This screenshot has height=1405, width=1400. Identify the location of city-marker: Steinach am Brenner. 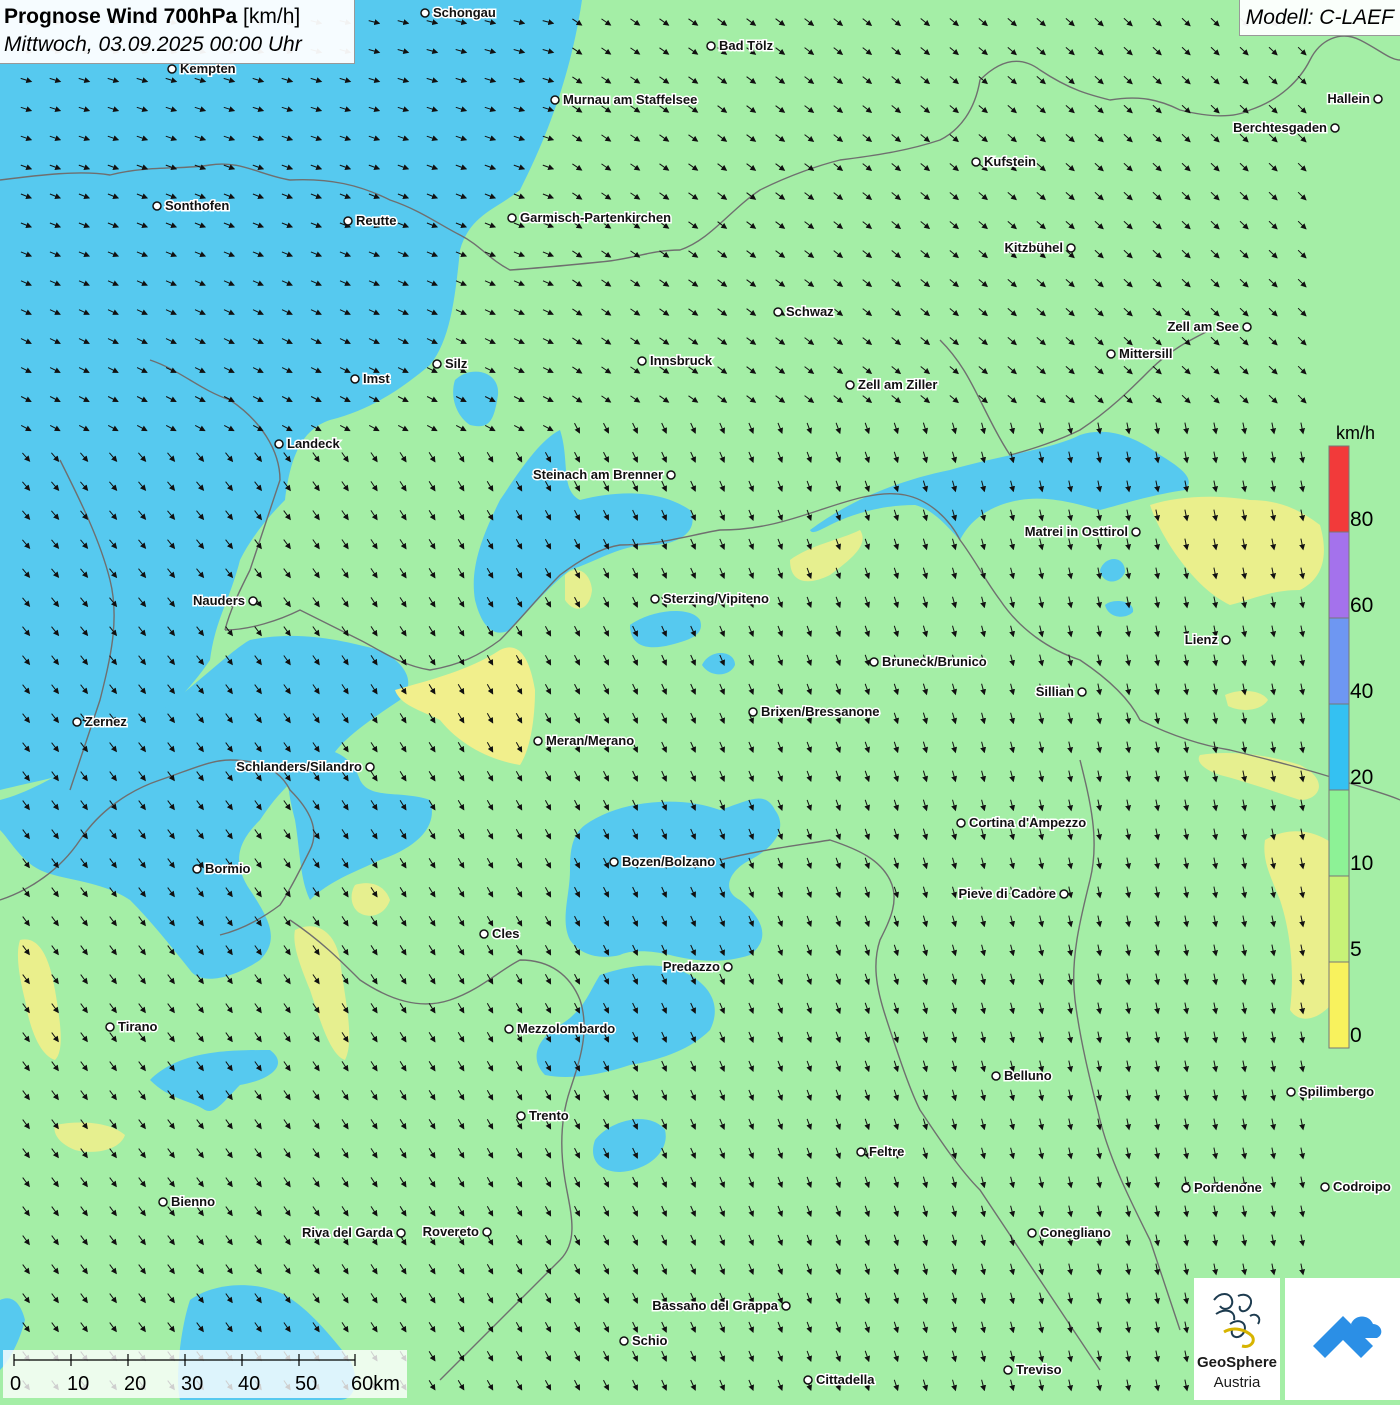
(603, 475).